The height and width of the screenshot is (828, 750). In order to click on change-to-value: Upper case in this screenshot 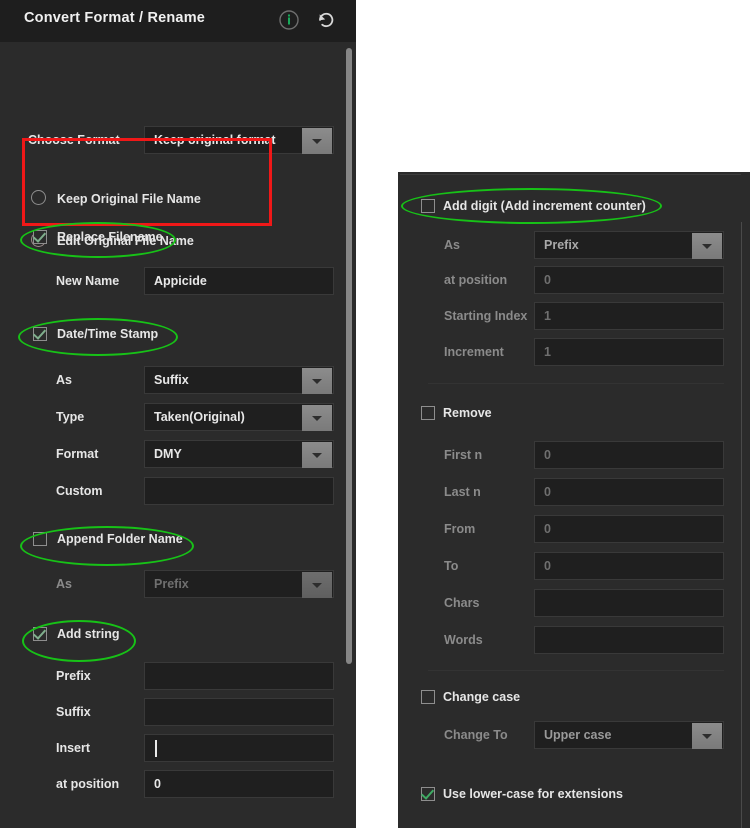, I will do `click(578, 735)`.